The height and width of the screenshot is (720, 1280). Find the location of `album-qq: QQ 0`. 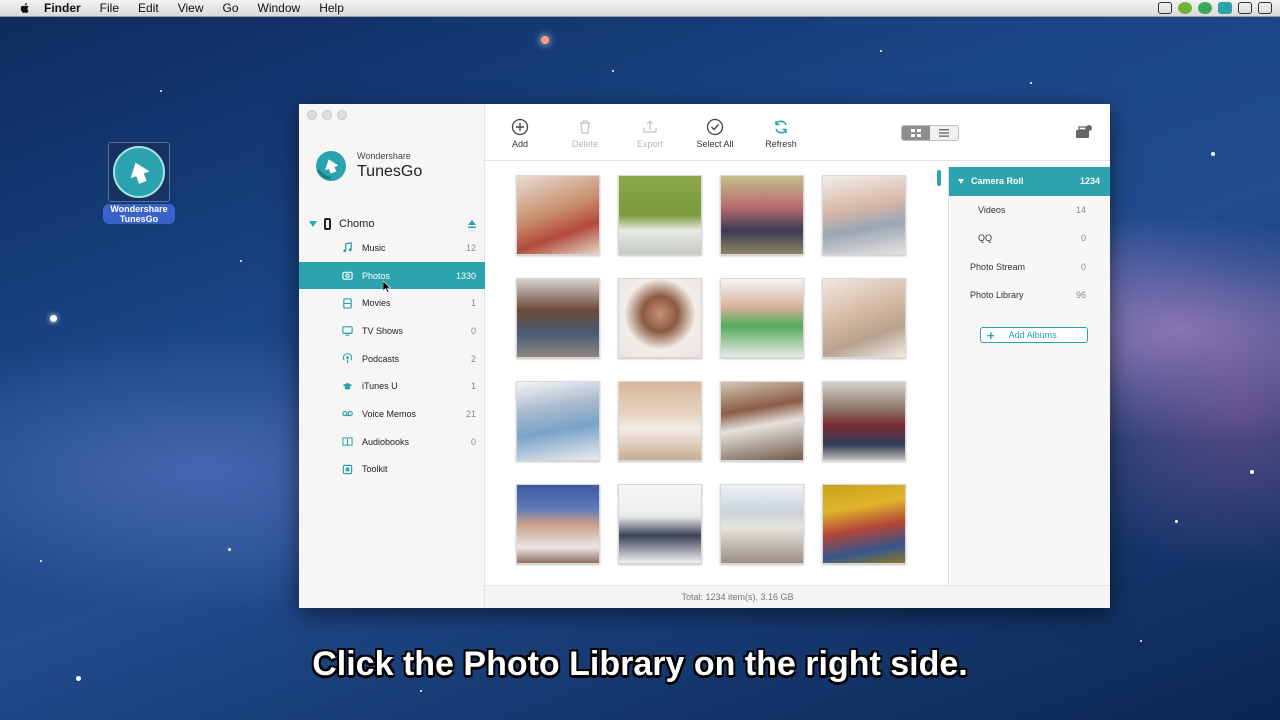

album-qq: QQ 0 is located at coordinates (1029, 238).